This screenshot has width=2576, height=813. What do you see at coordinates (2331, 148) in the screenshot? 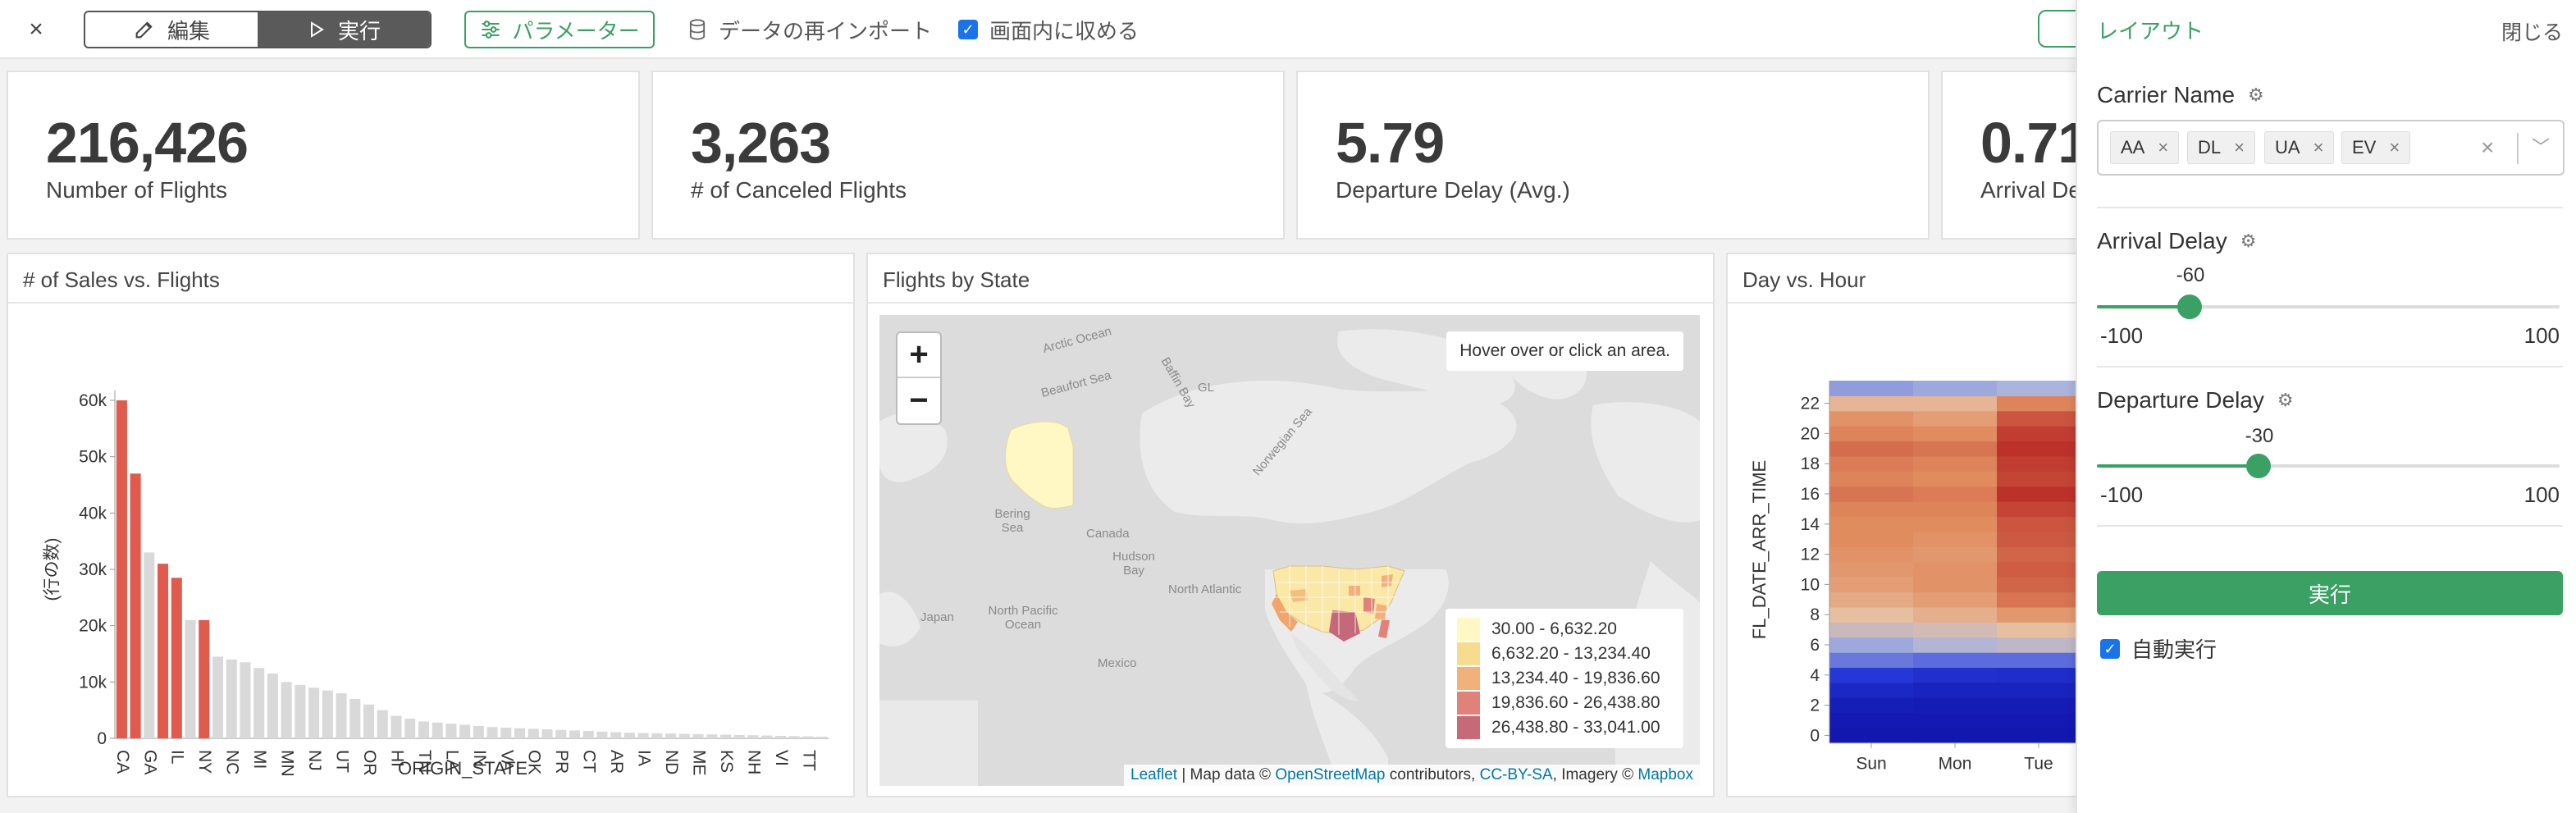
I see `carrier-multiselect: AA × DL × UA × EV × × ﹀` at bounding box center [2331, 148].